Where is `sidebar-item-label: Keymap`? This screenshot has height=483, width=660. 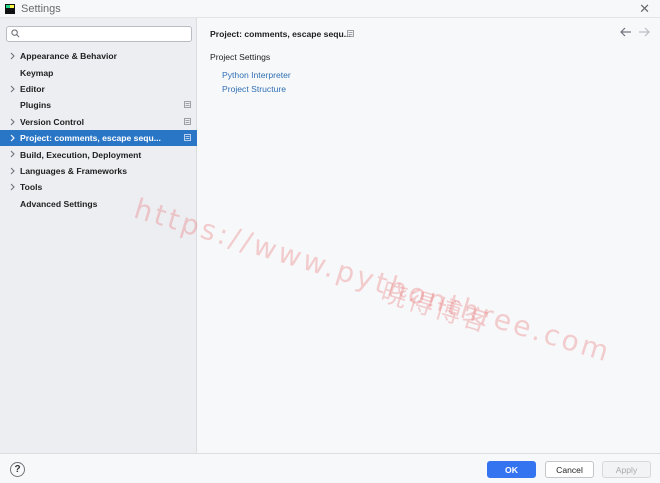
sidebar-item-label: Keymap is located at coordinates (37, 72).